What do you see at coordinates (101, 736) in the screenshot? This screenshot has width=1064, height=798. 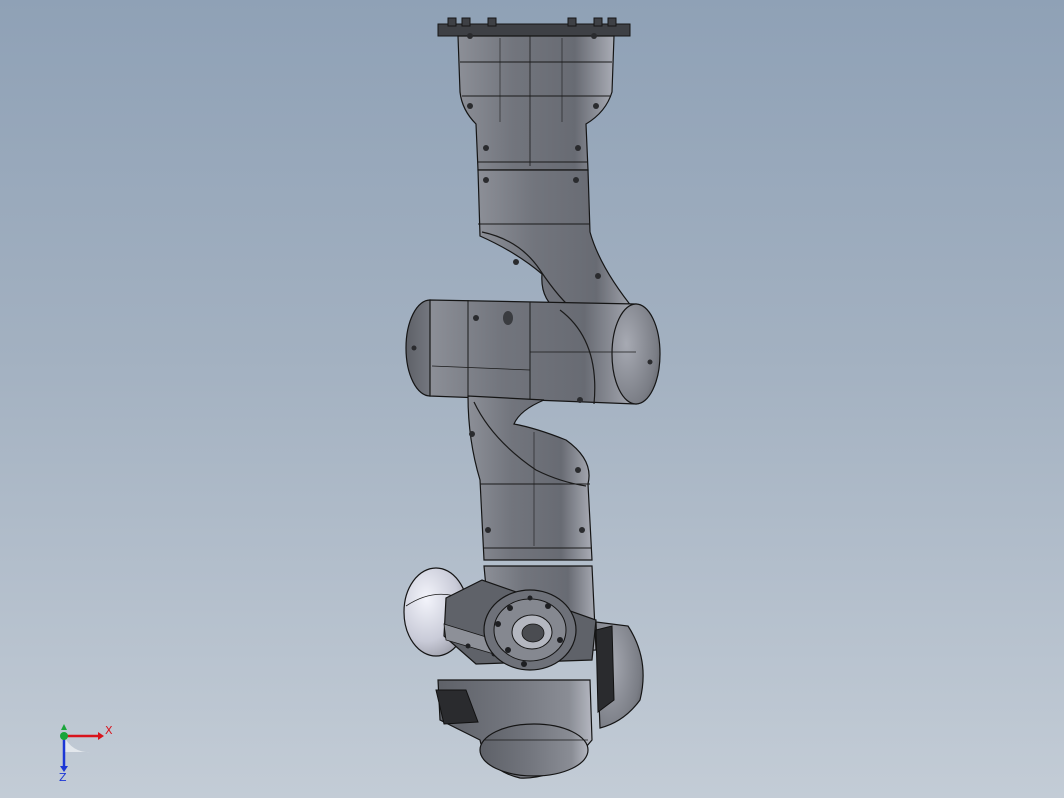 I see `x-axis-arrowhead` at bounding box center [101, 736].